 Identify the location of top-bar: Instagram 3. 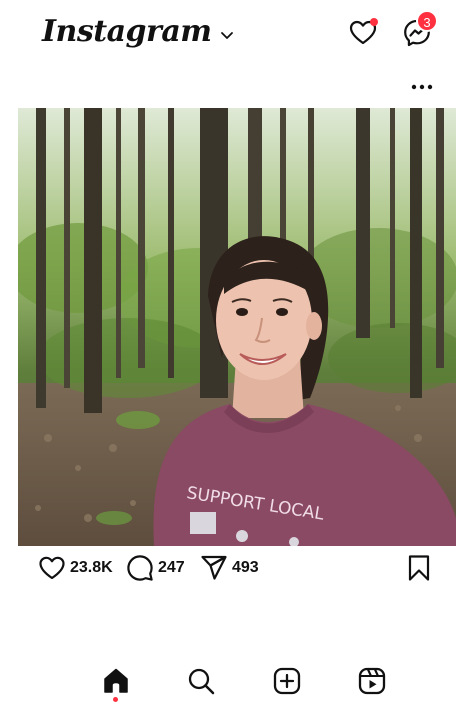
(237, 32).